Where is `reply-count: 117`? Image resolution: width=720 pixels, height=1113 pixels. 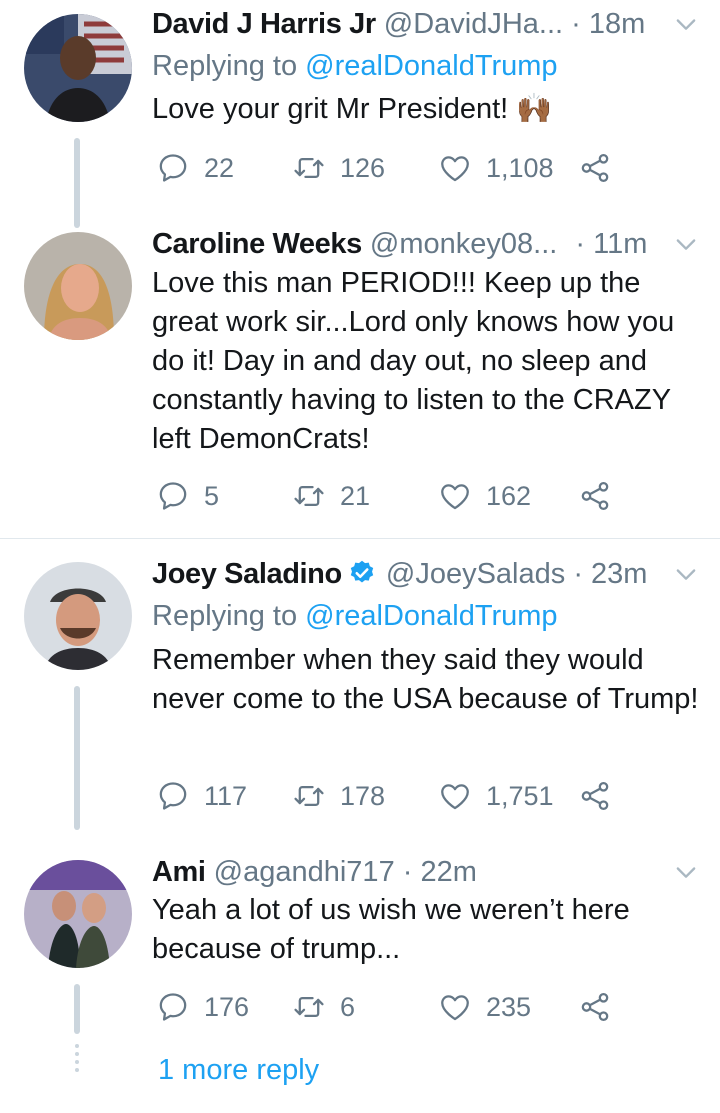
reply-count: 117 is located at coordinates (226, 795).